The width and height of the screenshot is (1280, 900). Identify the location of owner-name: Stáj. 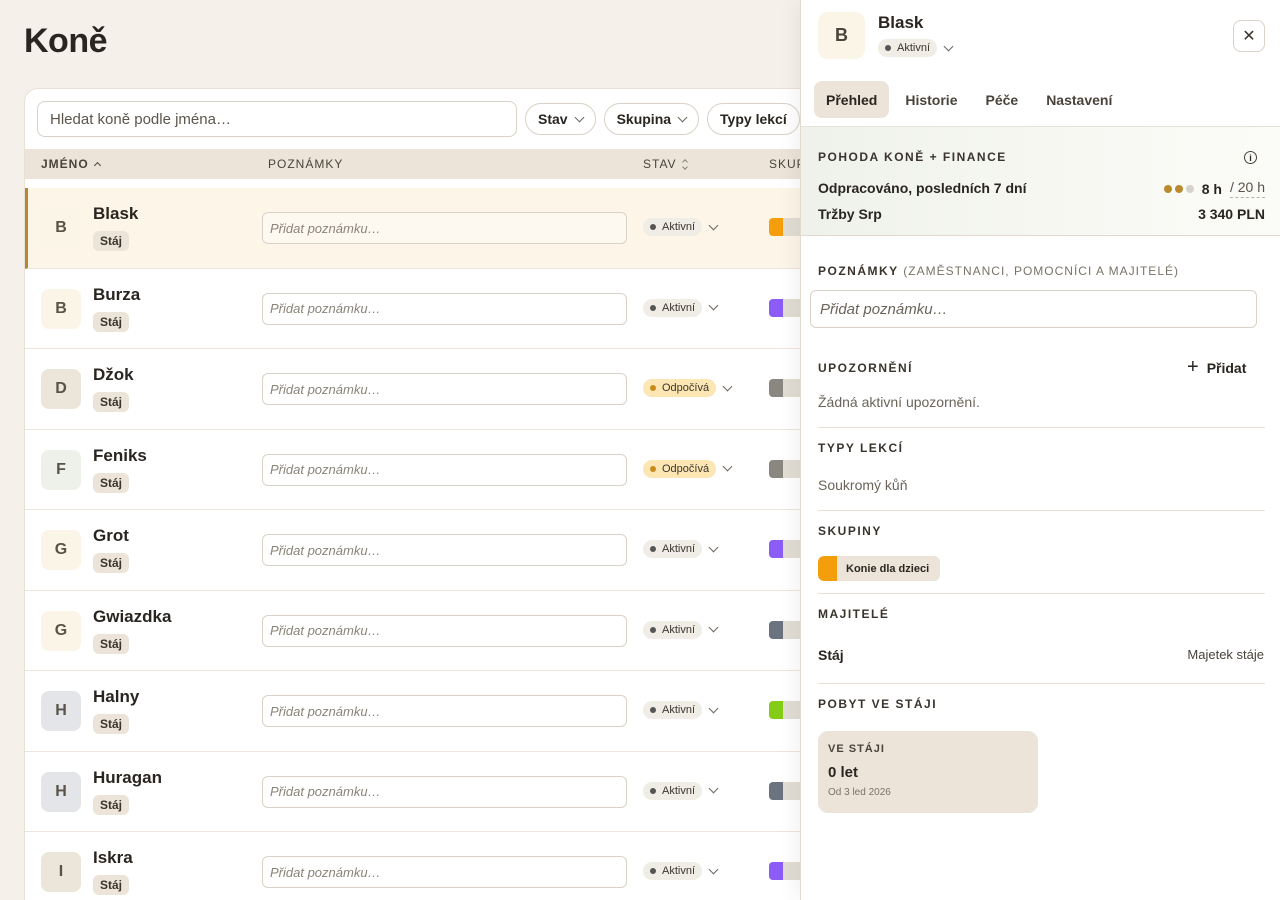
(831, 655).